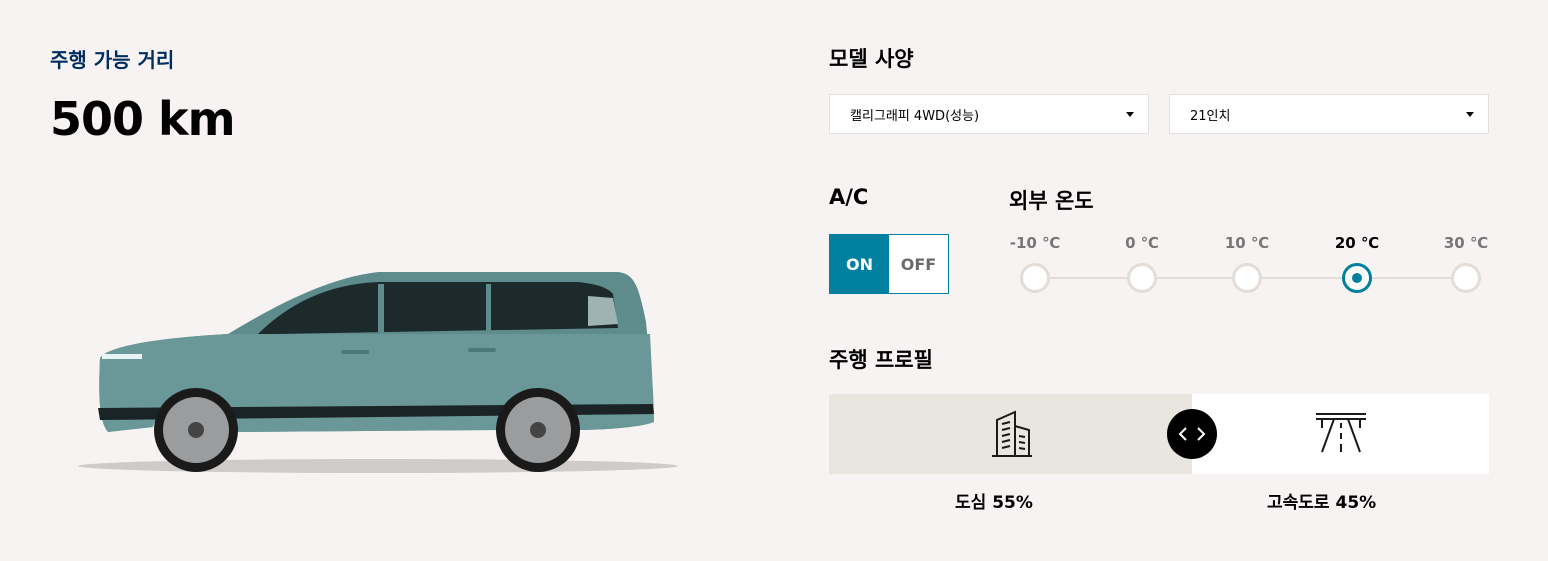  Describe the element at coordinates (859, 264) in the screenshot. I see `ac-on-button: ON` at that location.